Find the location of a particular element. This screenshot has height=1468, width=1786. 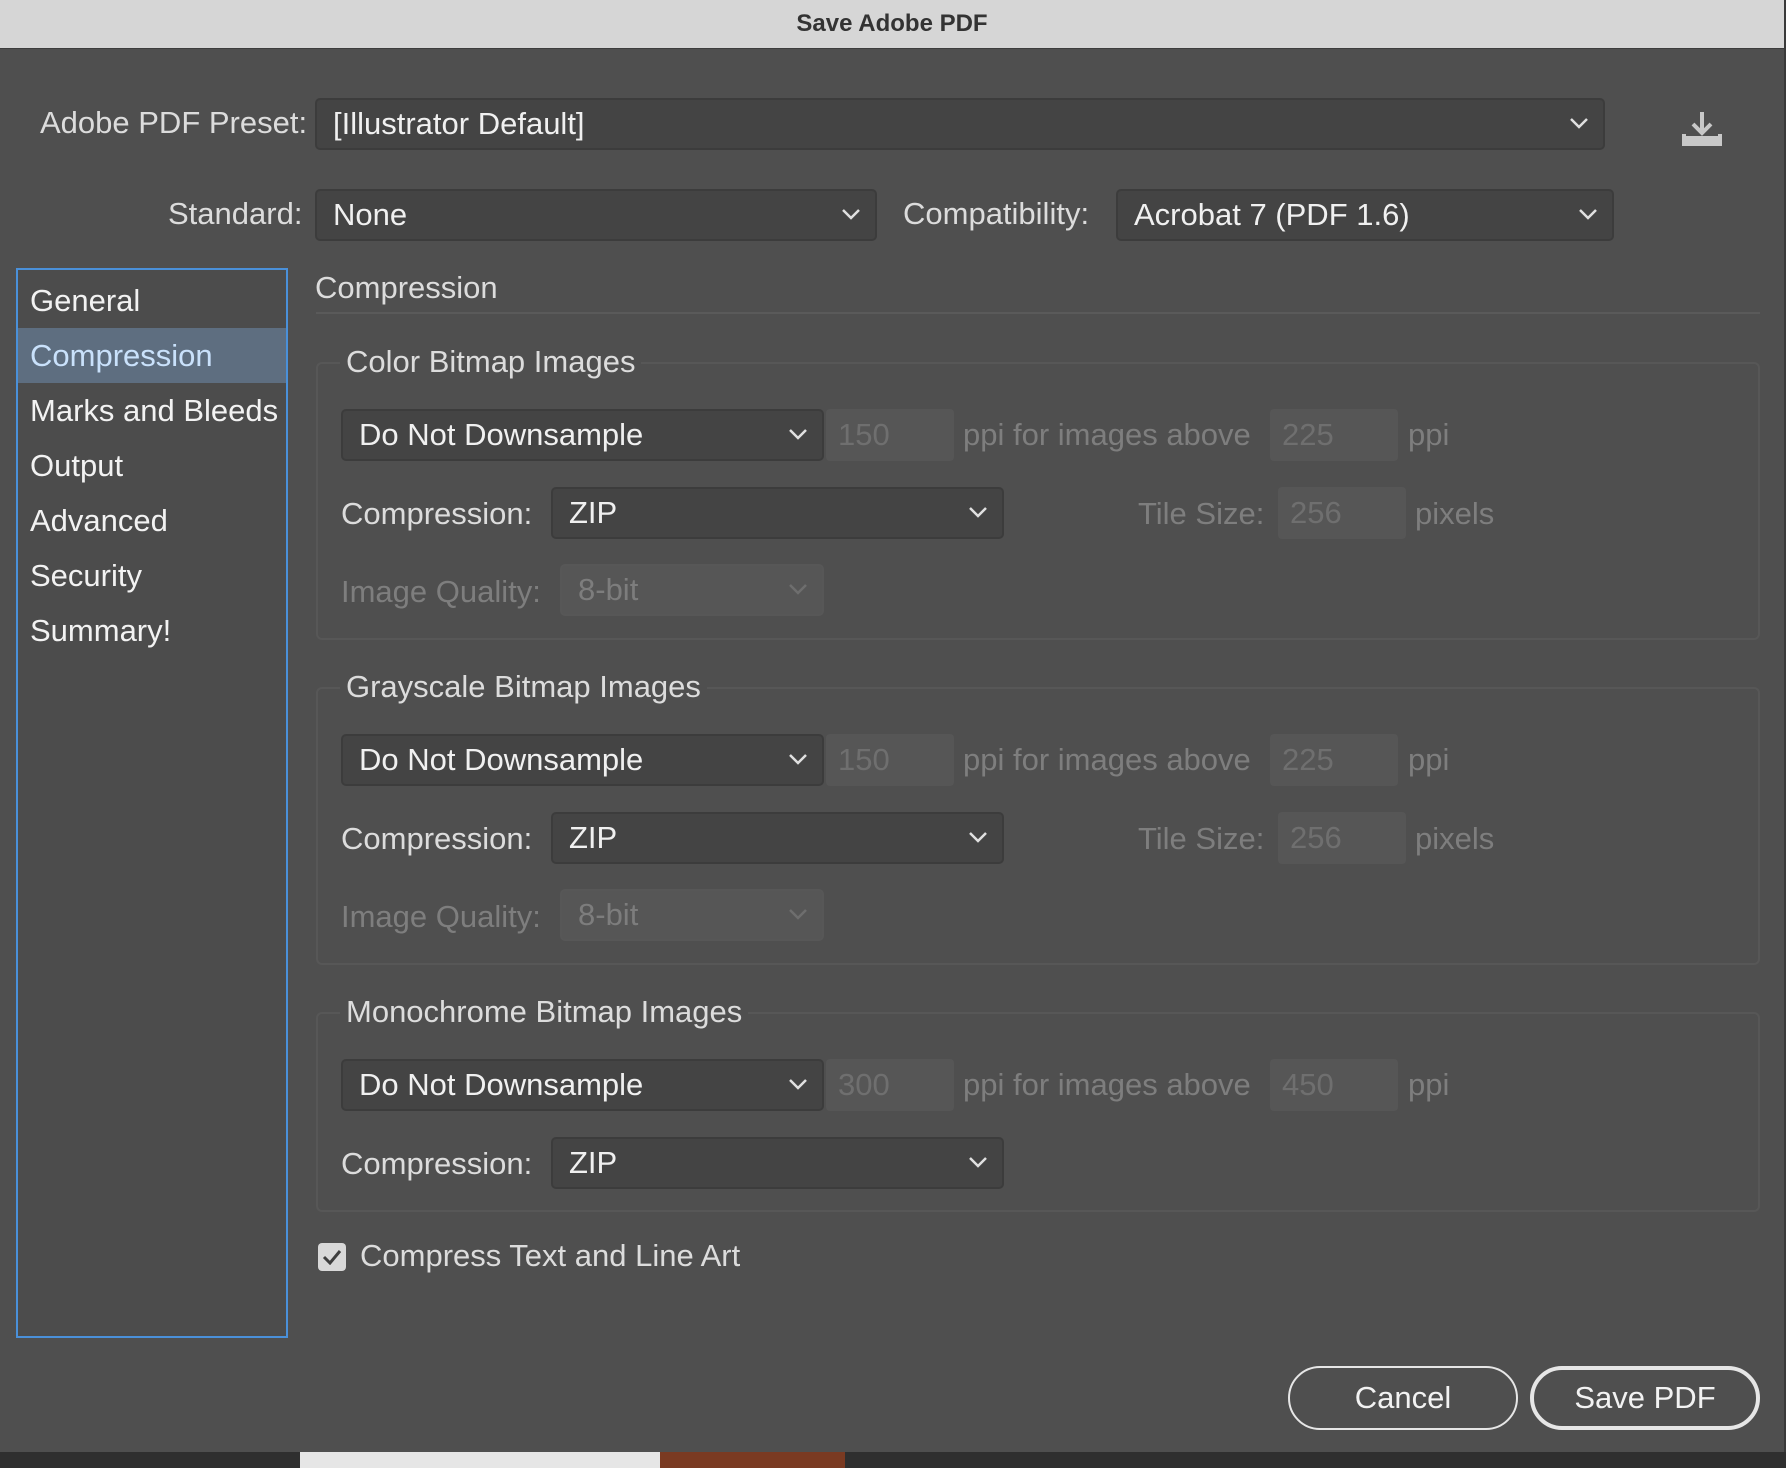

sidebar-item-general: General is located at coordinates (152, 300).